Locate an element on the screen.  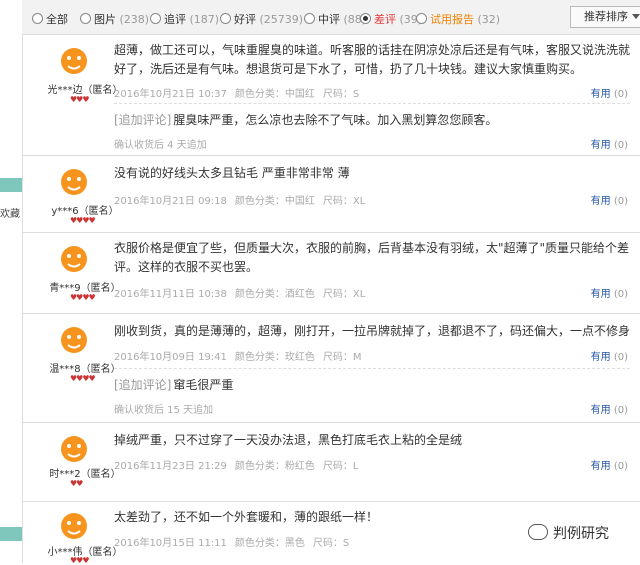
review-meta: 2016年10月09日 19:41 颜色分类：玫红色 尺码：M is located at coordinates (238, 357).